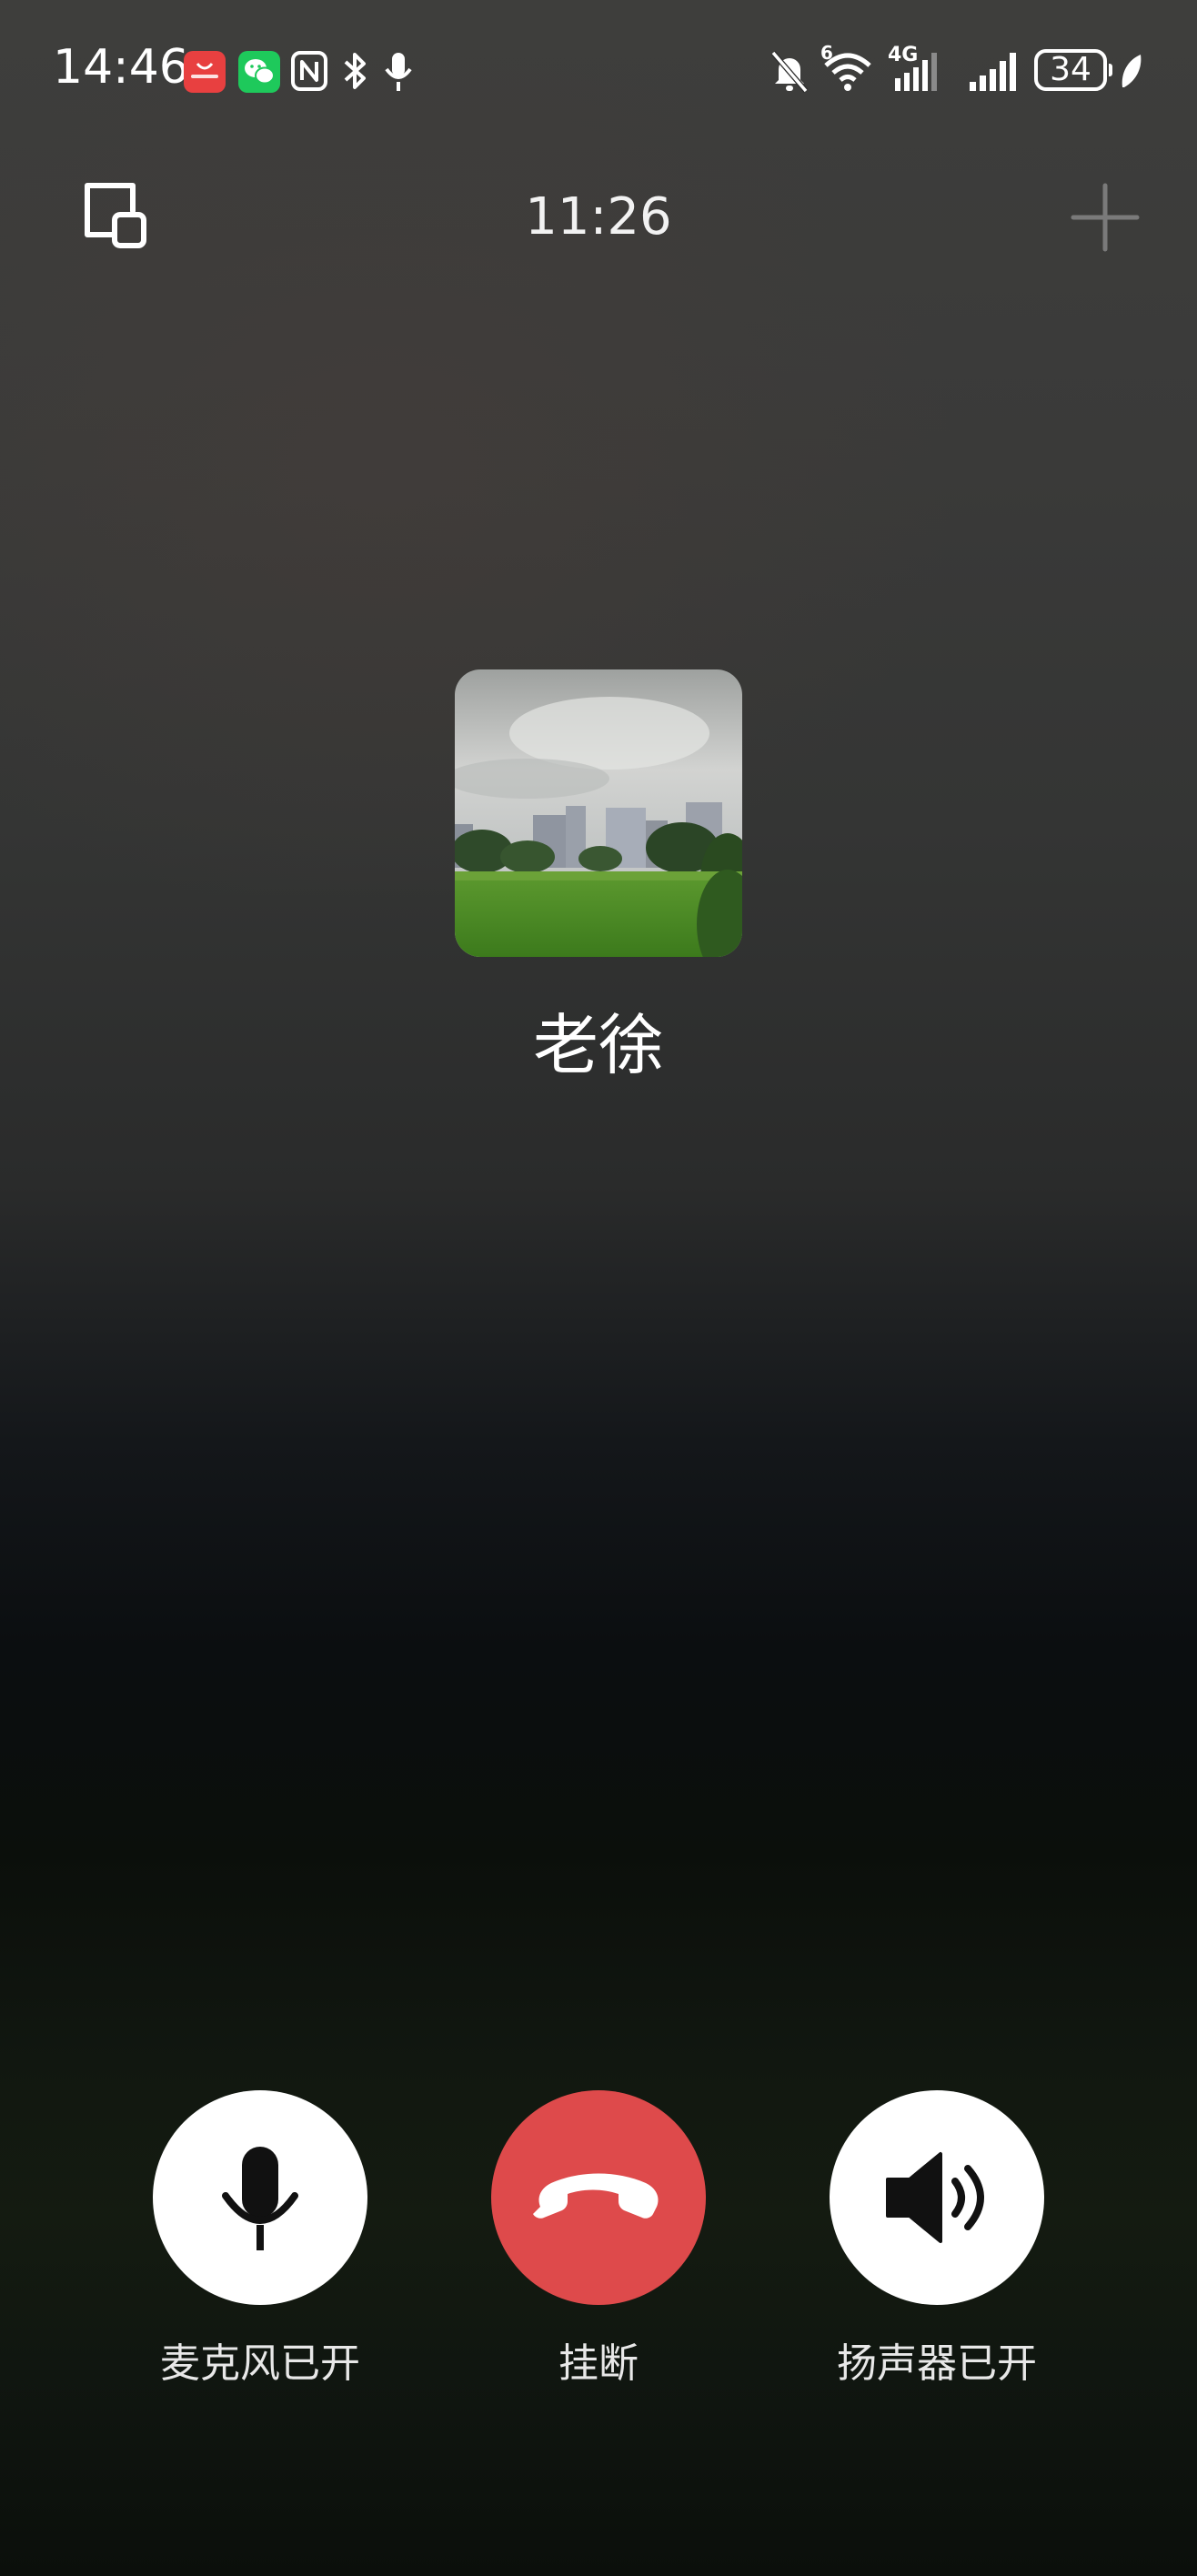 This screenshot has width=1197, height=2576. Describe the element at coordinates (993, 72) in the screenshot. I see `signal-icon` at that location.